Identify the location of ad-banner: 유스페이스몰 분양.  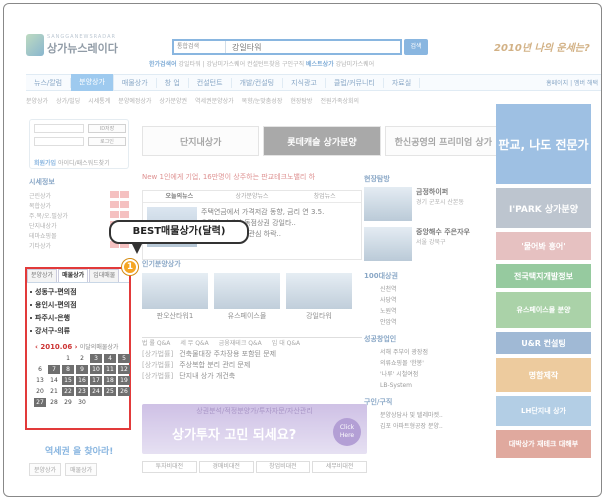
(543, 310).